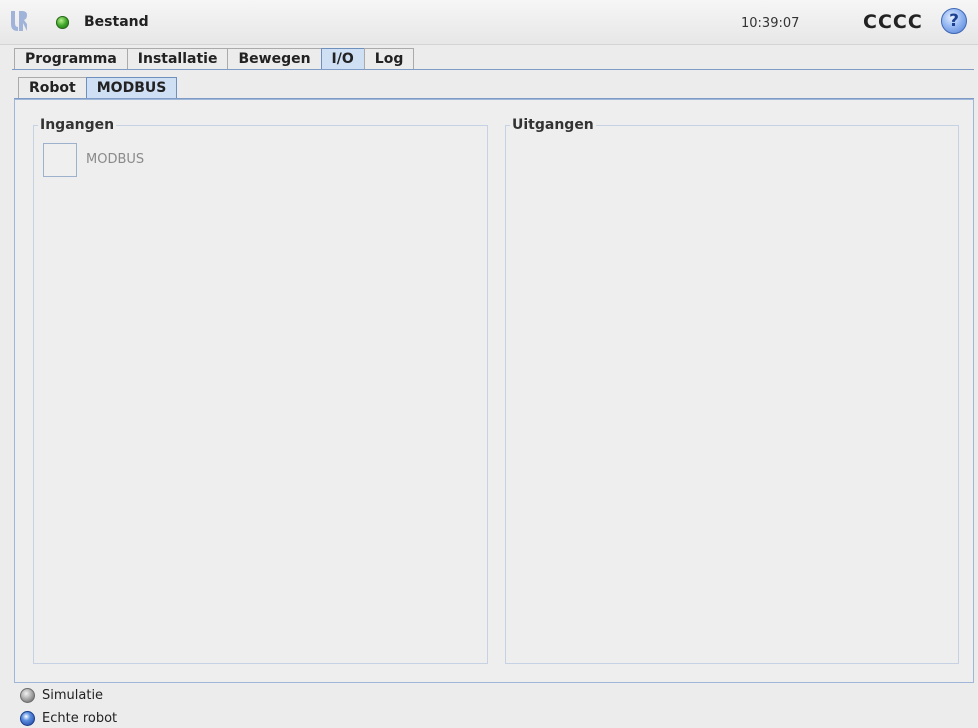  I want to click on main-tabs-divider, so click(493, 69).